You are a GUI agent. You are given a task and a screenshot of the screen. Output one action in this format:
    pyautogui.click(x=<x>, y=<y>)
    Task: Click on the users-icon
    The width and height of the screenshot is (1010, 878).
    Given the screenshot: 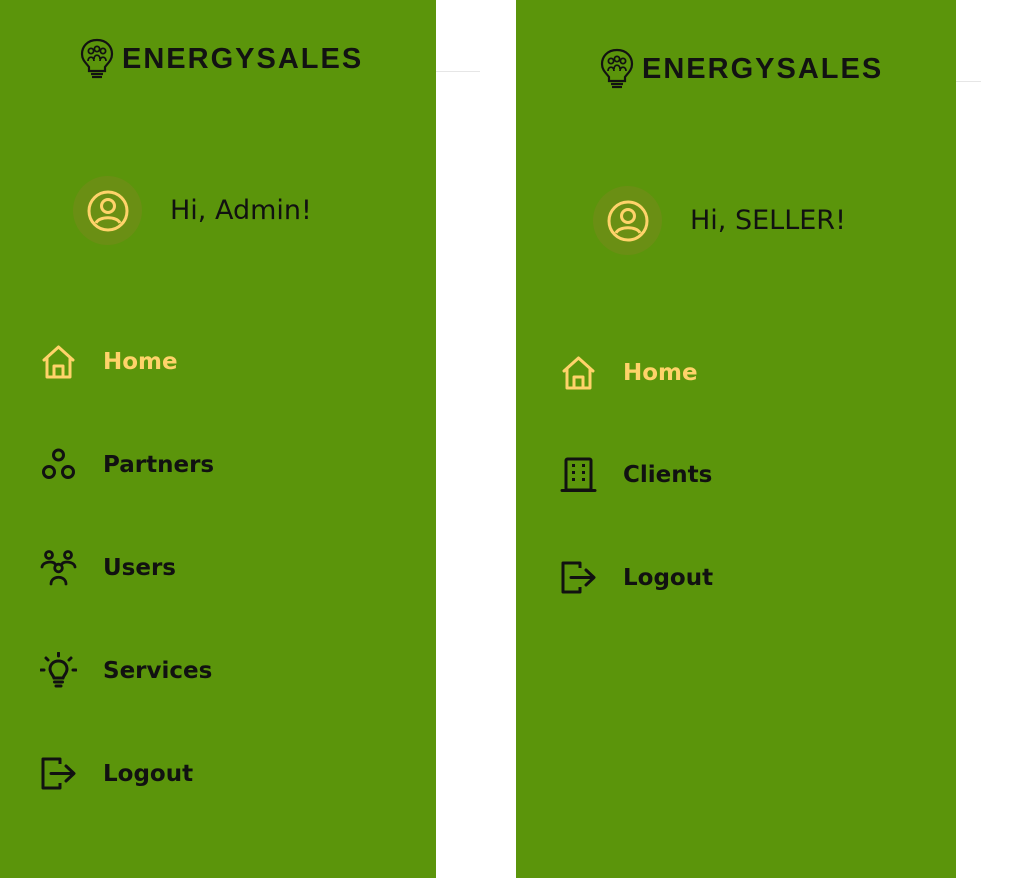 What is the action you would take?
    pyautogui.click(x=58, y=568)
    